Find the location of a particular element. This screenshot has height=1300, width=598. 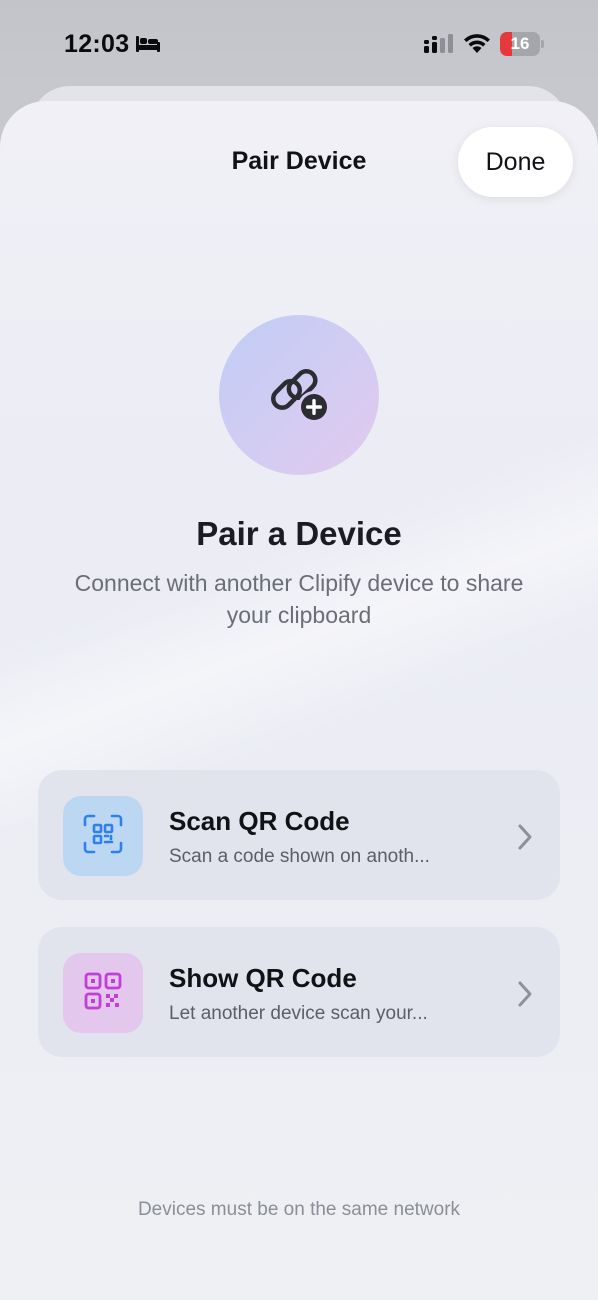

qr-scan-icon is located at coordinates (103, 836).